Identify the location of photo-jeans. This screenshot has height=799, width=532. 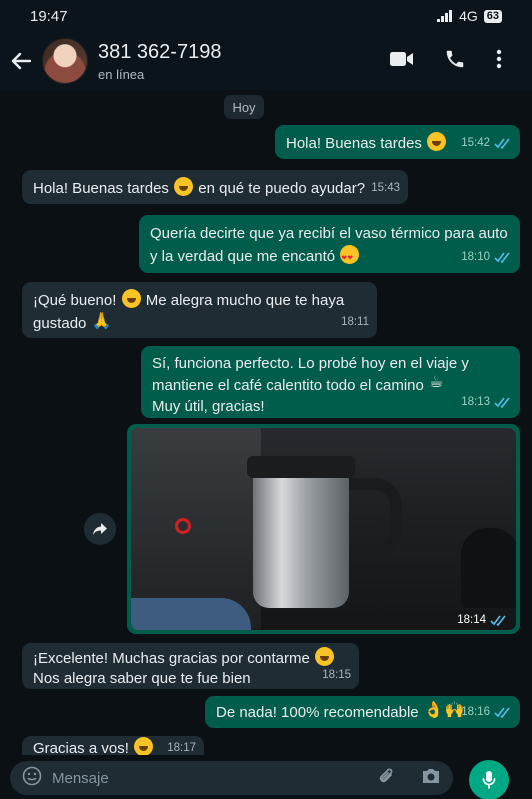
(191, 614).